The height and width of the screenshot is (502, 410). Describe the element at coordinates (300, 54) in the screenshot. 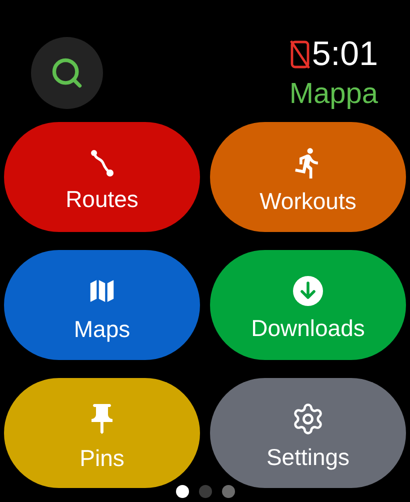

I see `phone-disconnected-icon` at that location.